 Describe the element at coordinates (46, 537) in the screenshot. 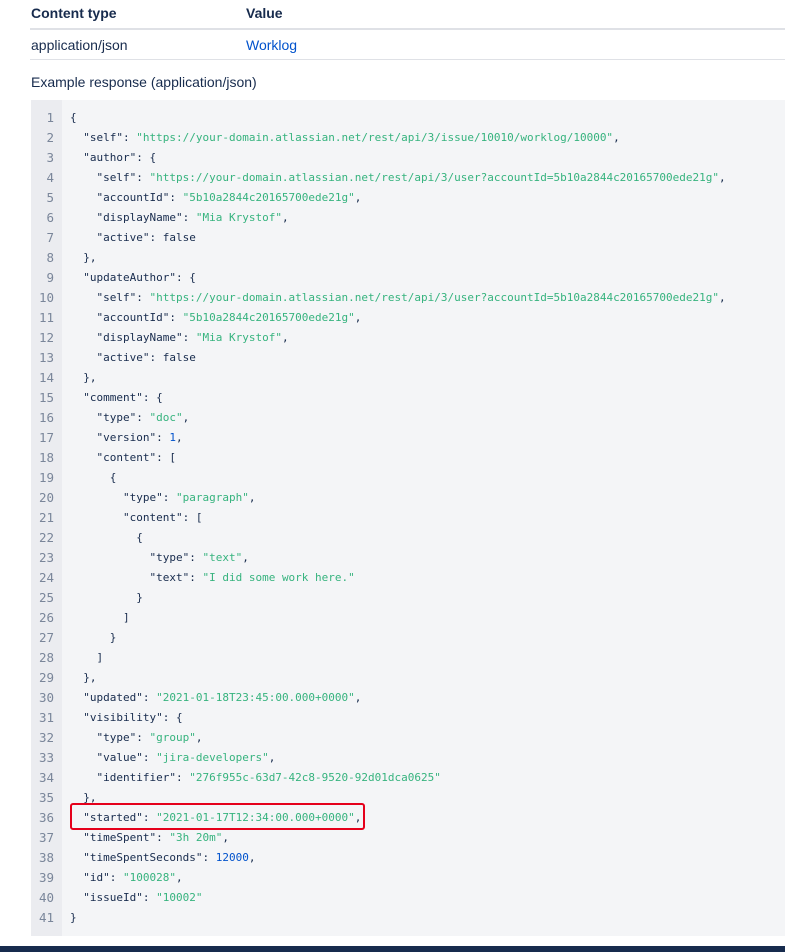

I see `line-number: 22` at that location.